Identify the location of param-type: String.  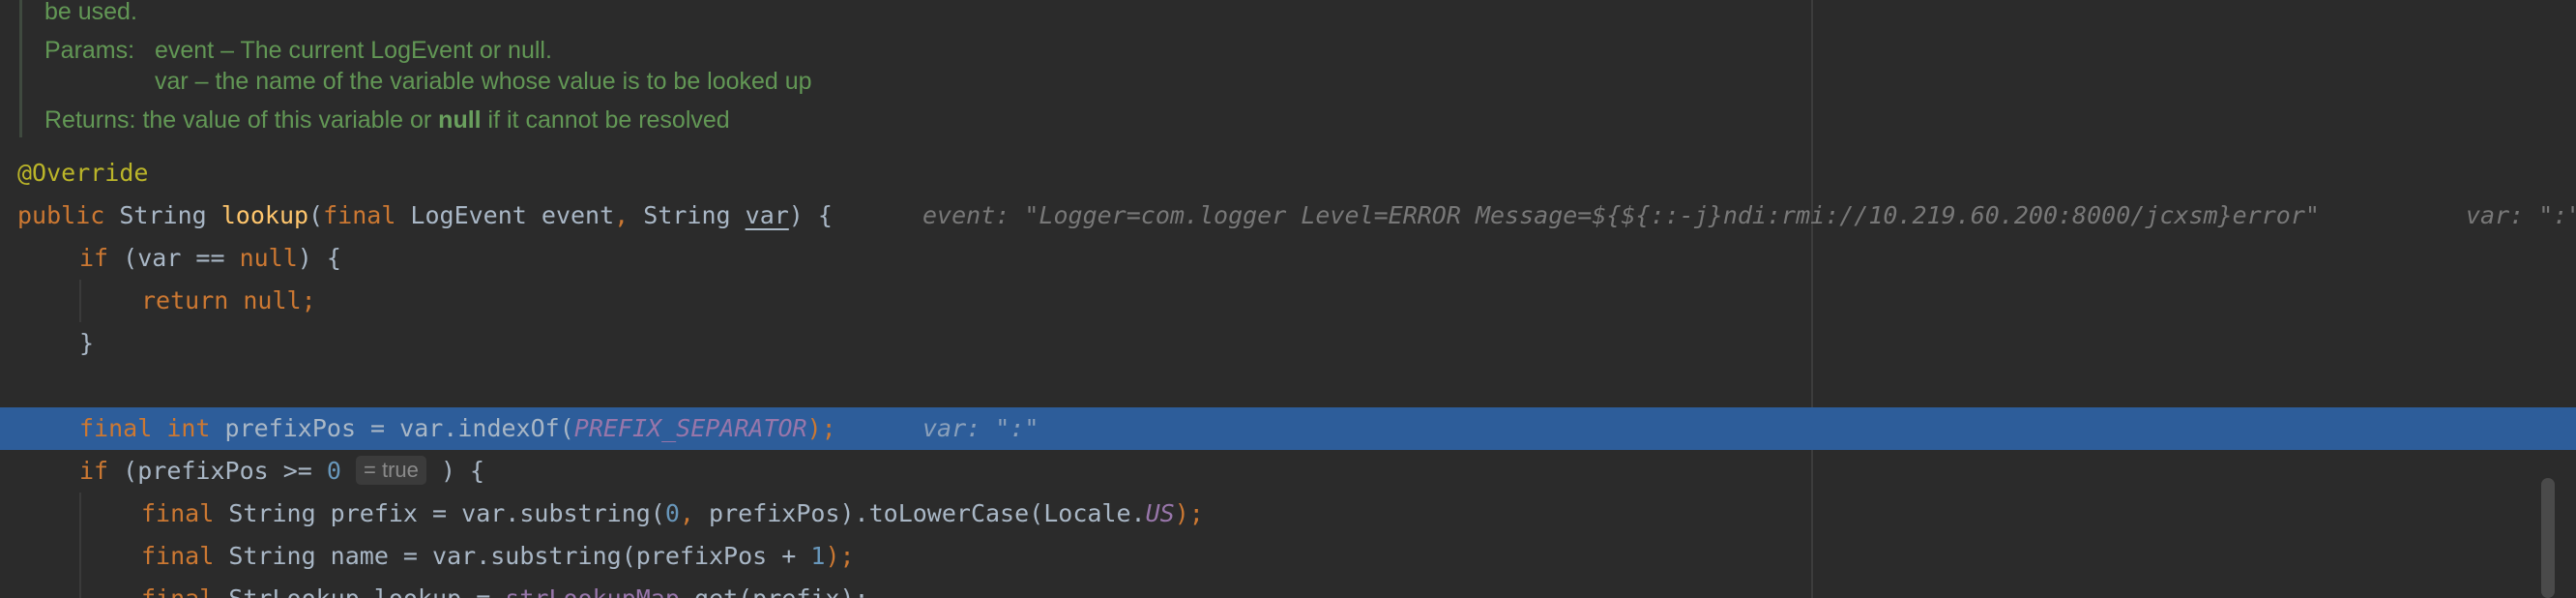
(687, 215).